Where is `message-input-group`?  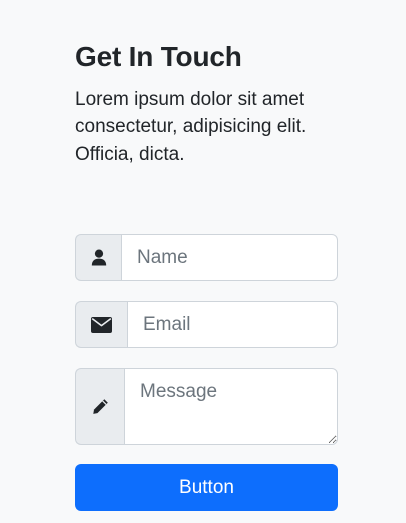
message-input-group is located at coordinates (206, 406).